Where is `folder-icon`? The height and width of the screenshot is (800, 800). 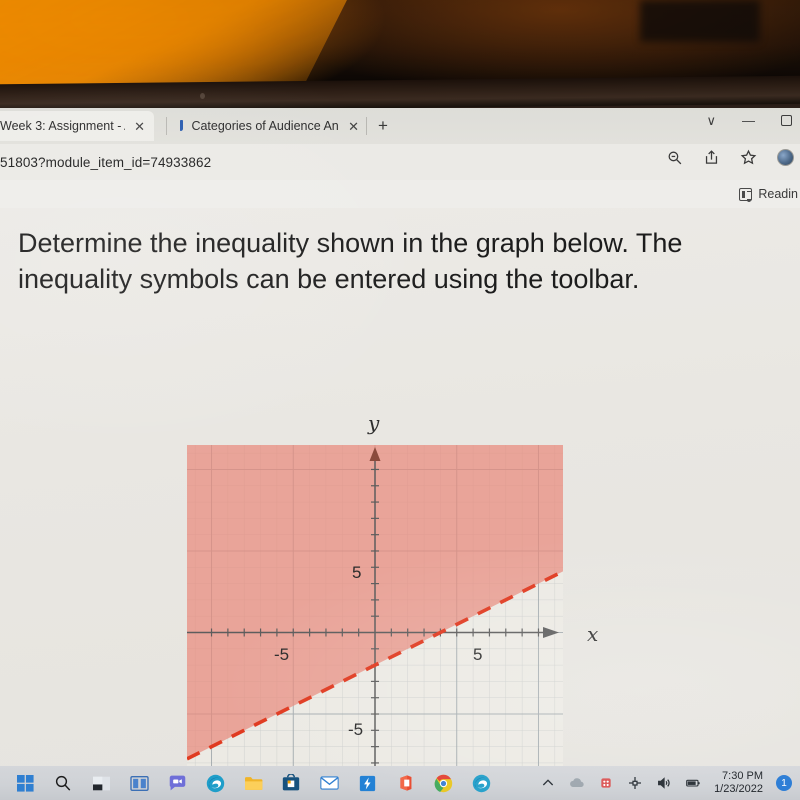 folder-icon is located at coordinates (253, 783).